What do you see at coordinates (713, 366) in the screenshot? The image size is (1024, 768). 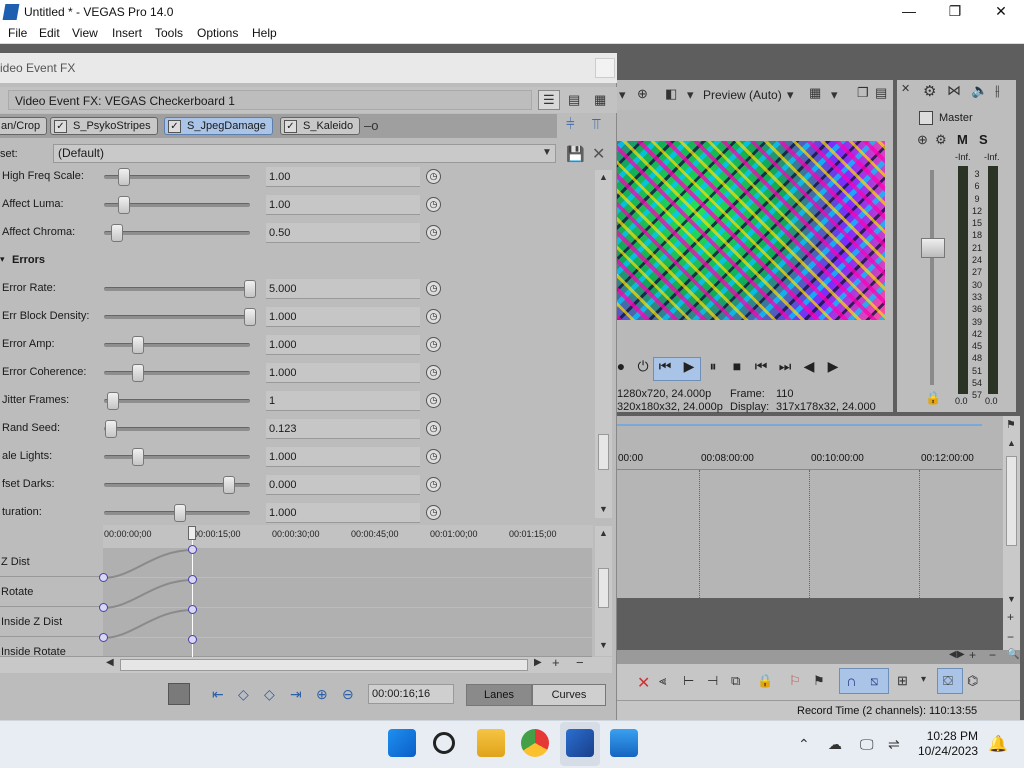 I see `pause-icon: ⏸` at bounding box center [713, 366].